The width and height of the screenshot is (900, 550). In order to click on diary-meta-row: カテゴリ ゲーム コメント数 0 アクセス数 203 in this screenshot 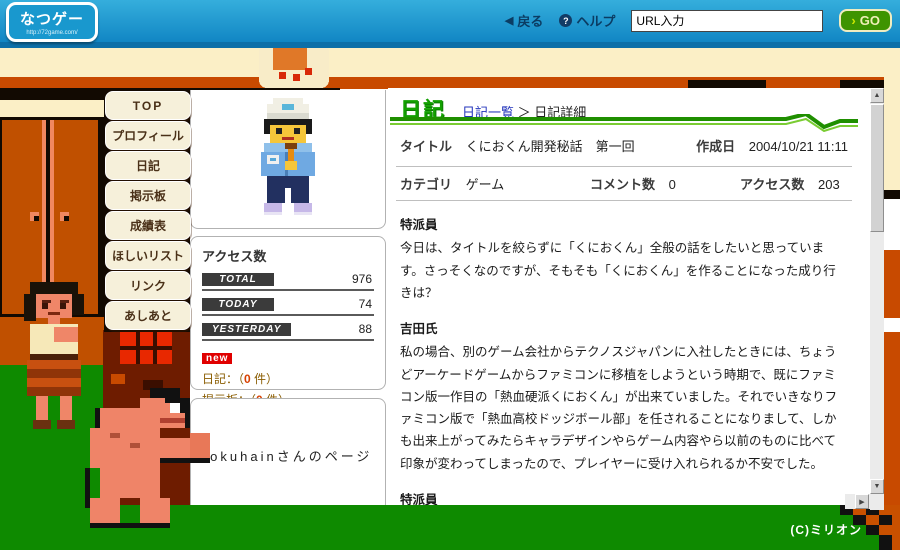, I will do `click(624, 183)`.